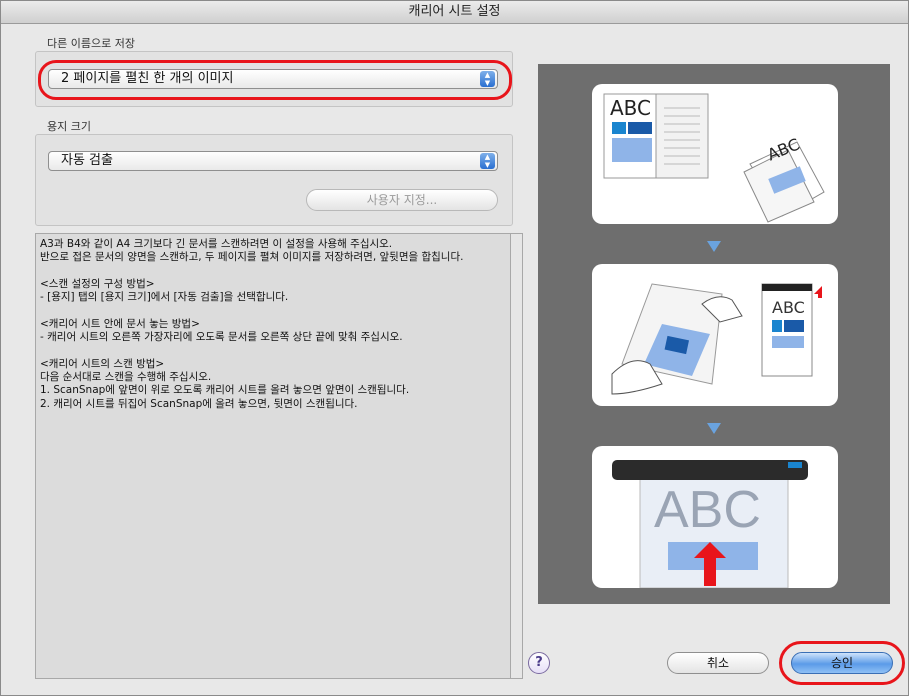  Describe the element at coordinates (454, 12) in the screenshot. I see `window-title: 캐리어 시트 설정` at that location.